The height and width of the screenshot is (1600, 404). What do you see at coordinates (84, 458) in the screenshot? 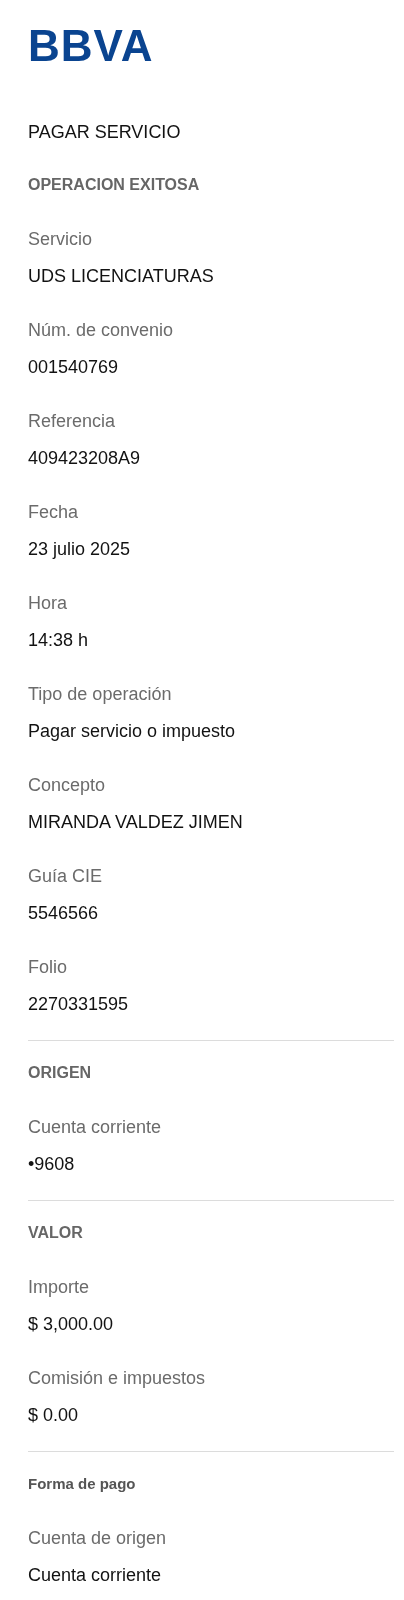
I see `field-value: 409423208A9` at bounding box center [84, 458].